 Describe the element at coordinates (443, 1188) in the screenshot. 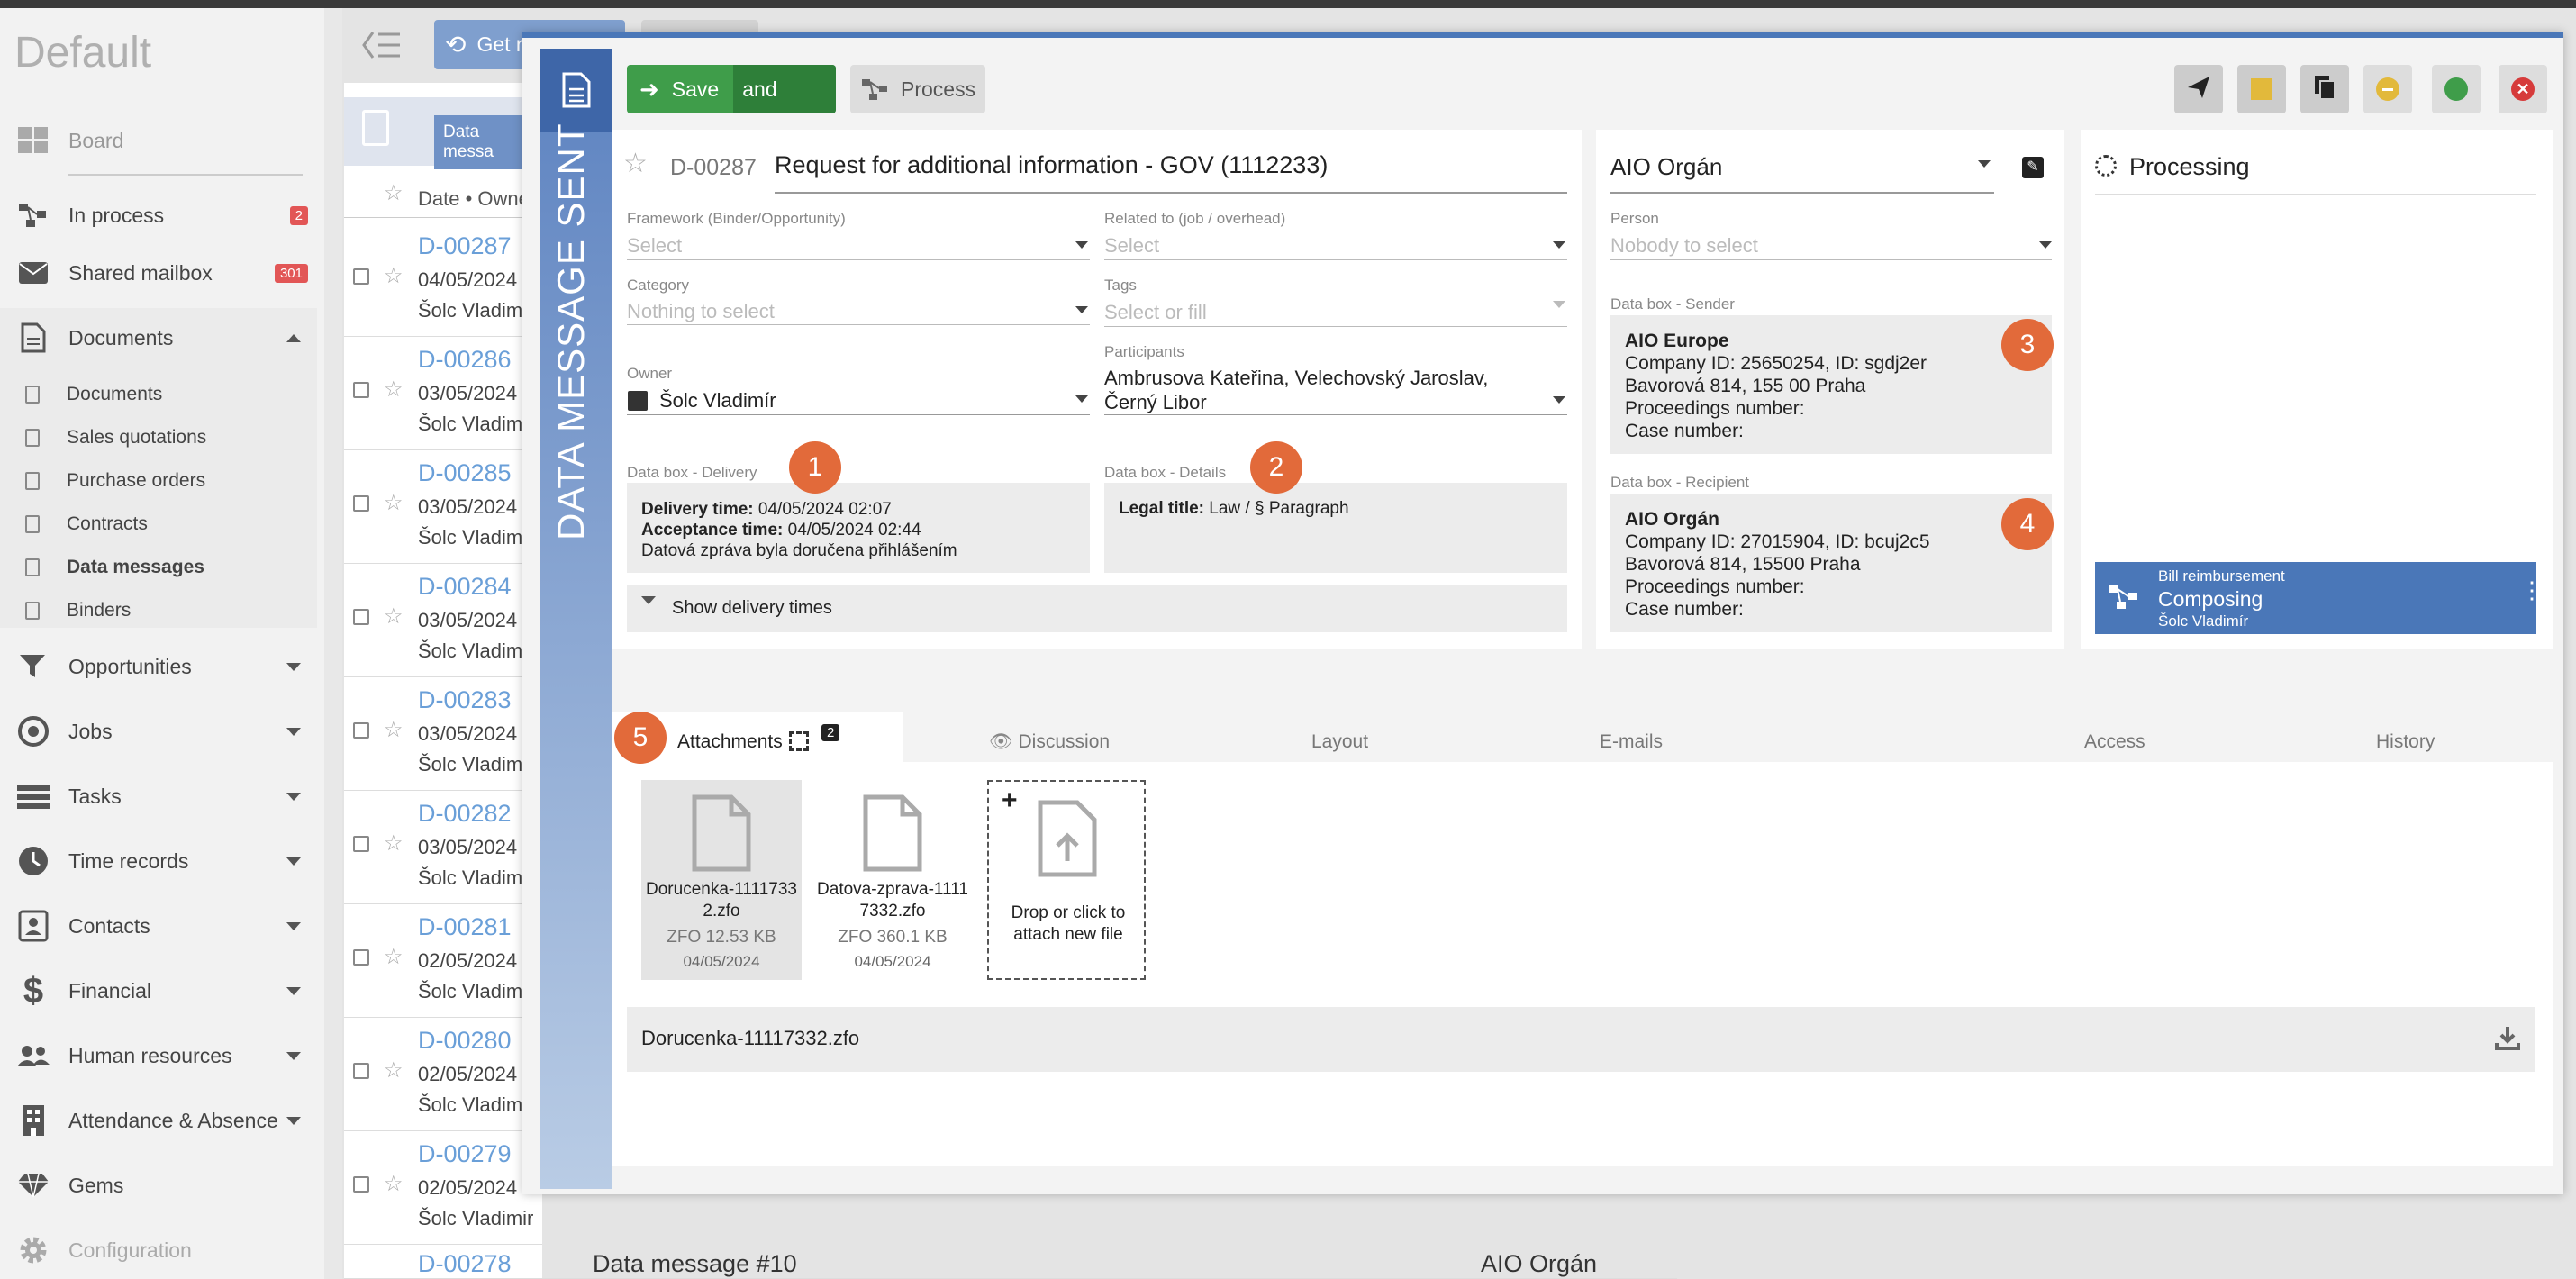

I see `table-row: ☆ D-00279 02/05/2024 Šolc Vladimir` at that location.